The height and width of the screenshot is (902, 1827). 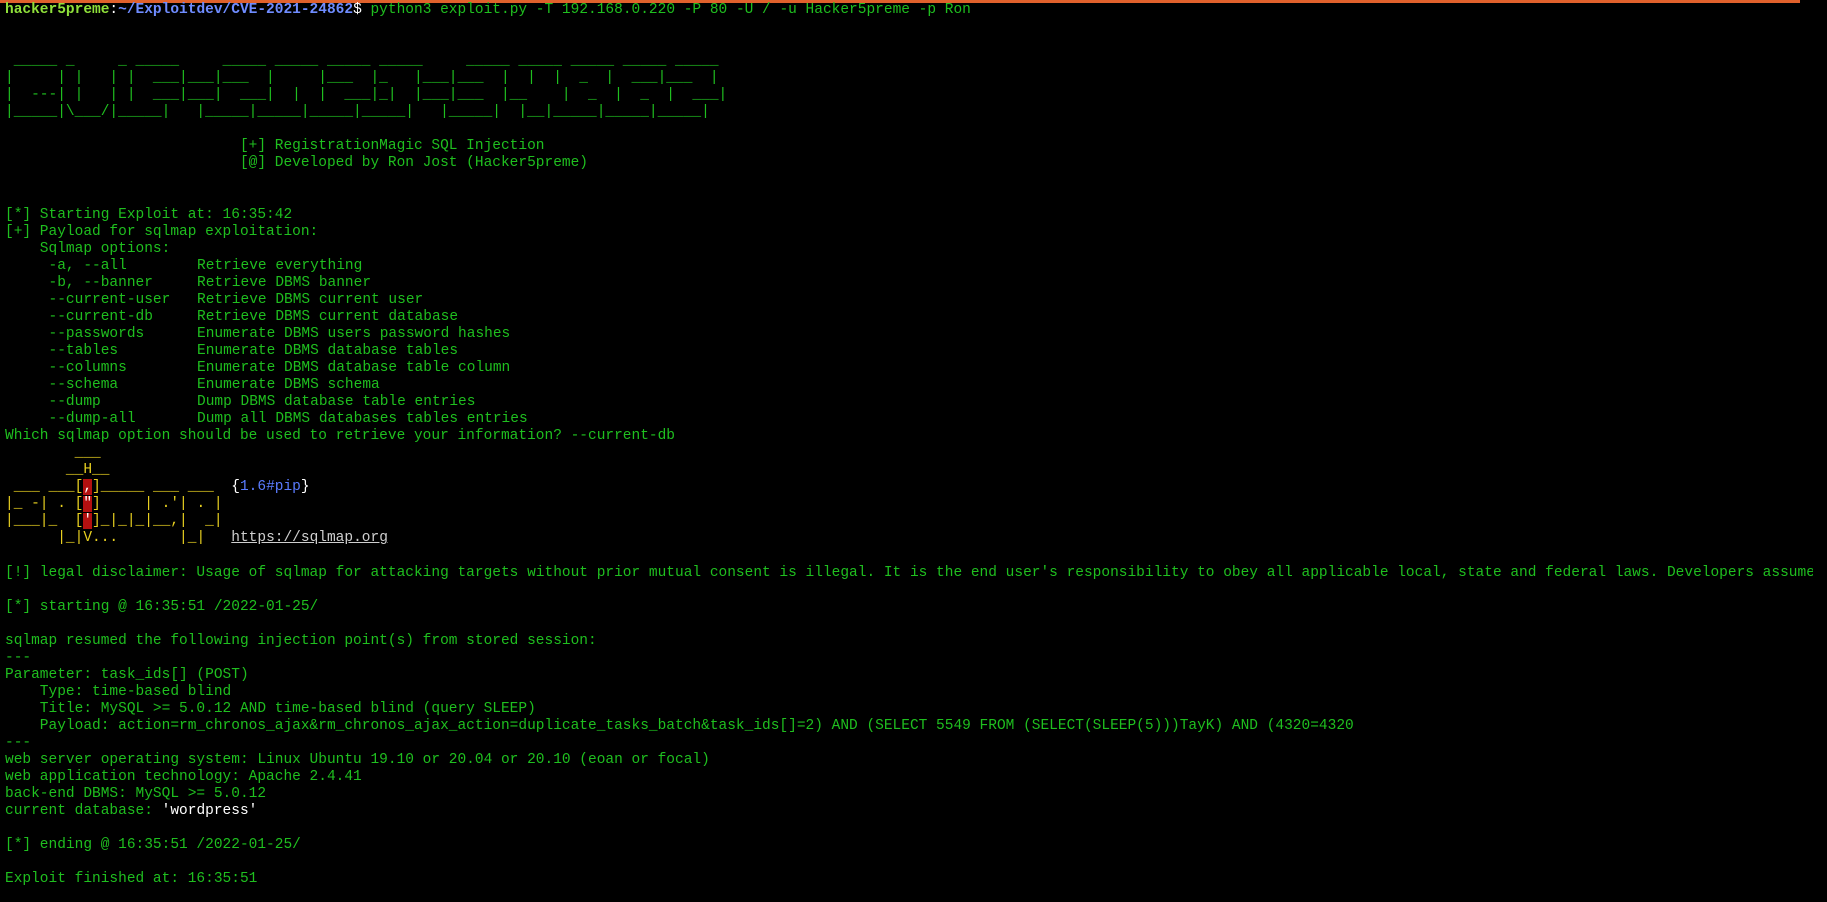 I want to click on sqlmap-option-row: -b, --banner Retrieve DBMS banner, so click(x=916, y=283).